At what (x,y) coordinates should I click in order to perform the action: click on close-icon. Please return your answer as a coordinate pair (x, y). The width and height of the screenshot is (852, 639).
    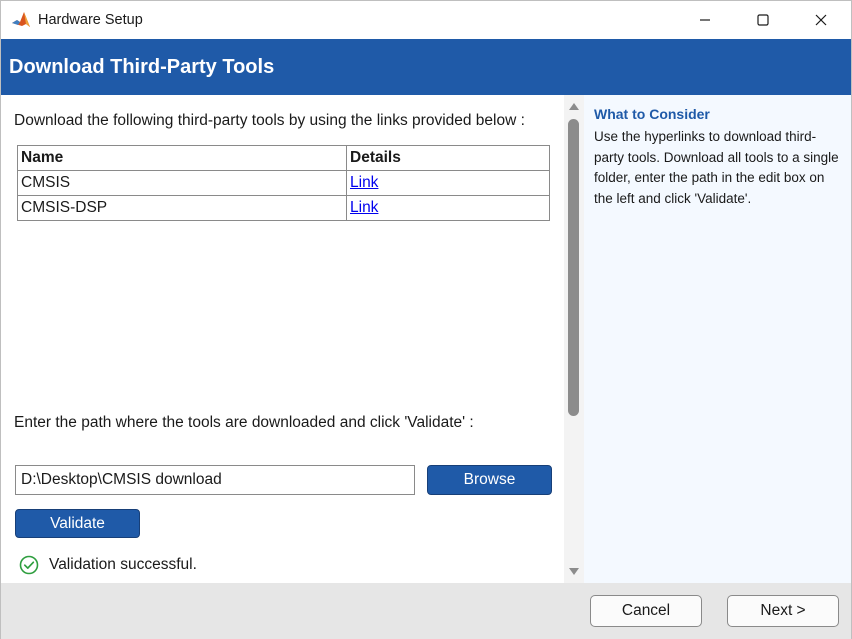
    Looking at the image, I should click on (821, 20).